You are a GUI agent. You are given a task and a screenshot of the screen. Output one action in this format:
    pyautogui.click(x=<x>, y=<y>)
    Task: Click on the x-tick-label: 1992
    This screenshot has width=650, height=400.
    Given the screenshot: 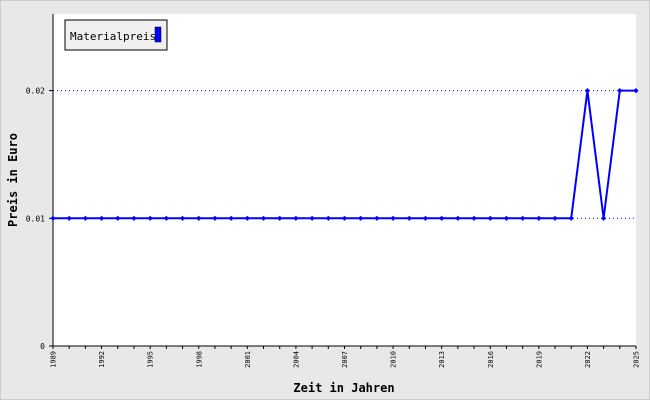 What is the action you would take?
    pyautogui.click(x=102, y=359)
    